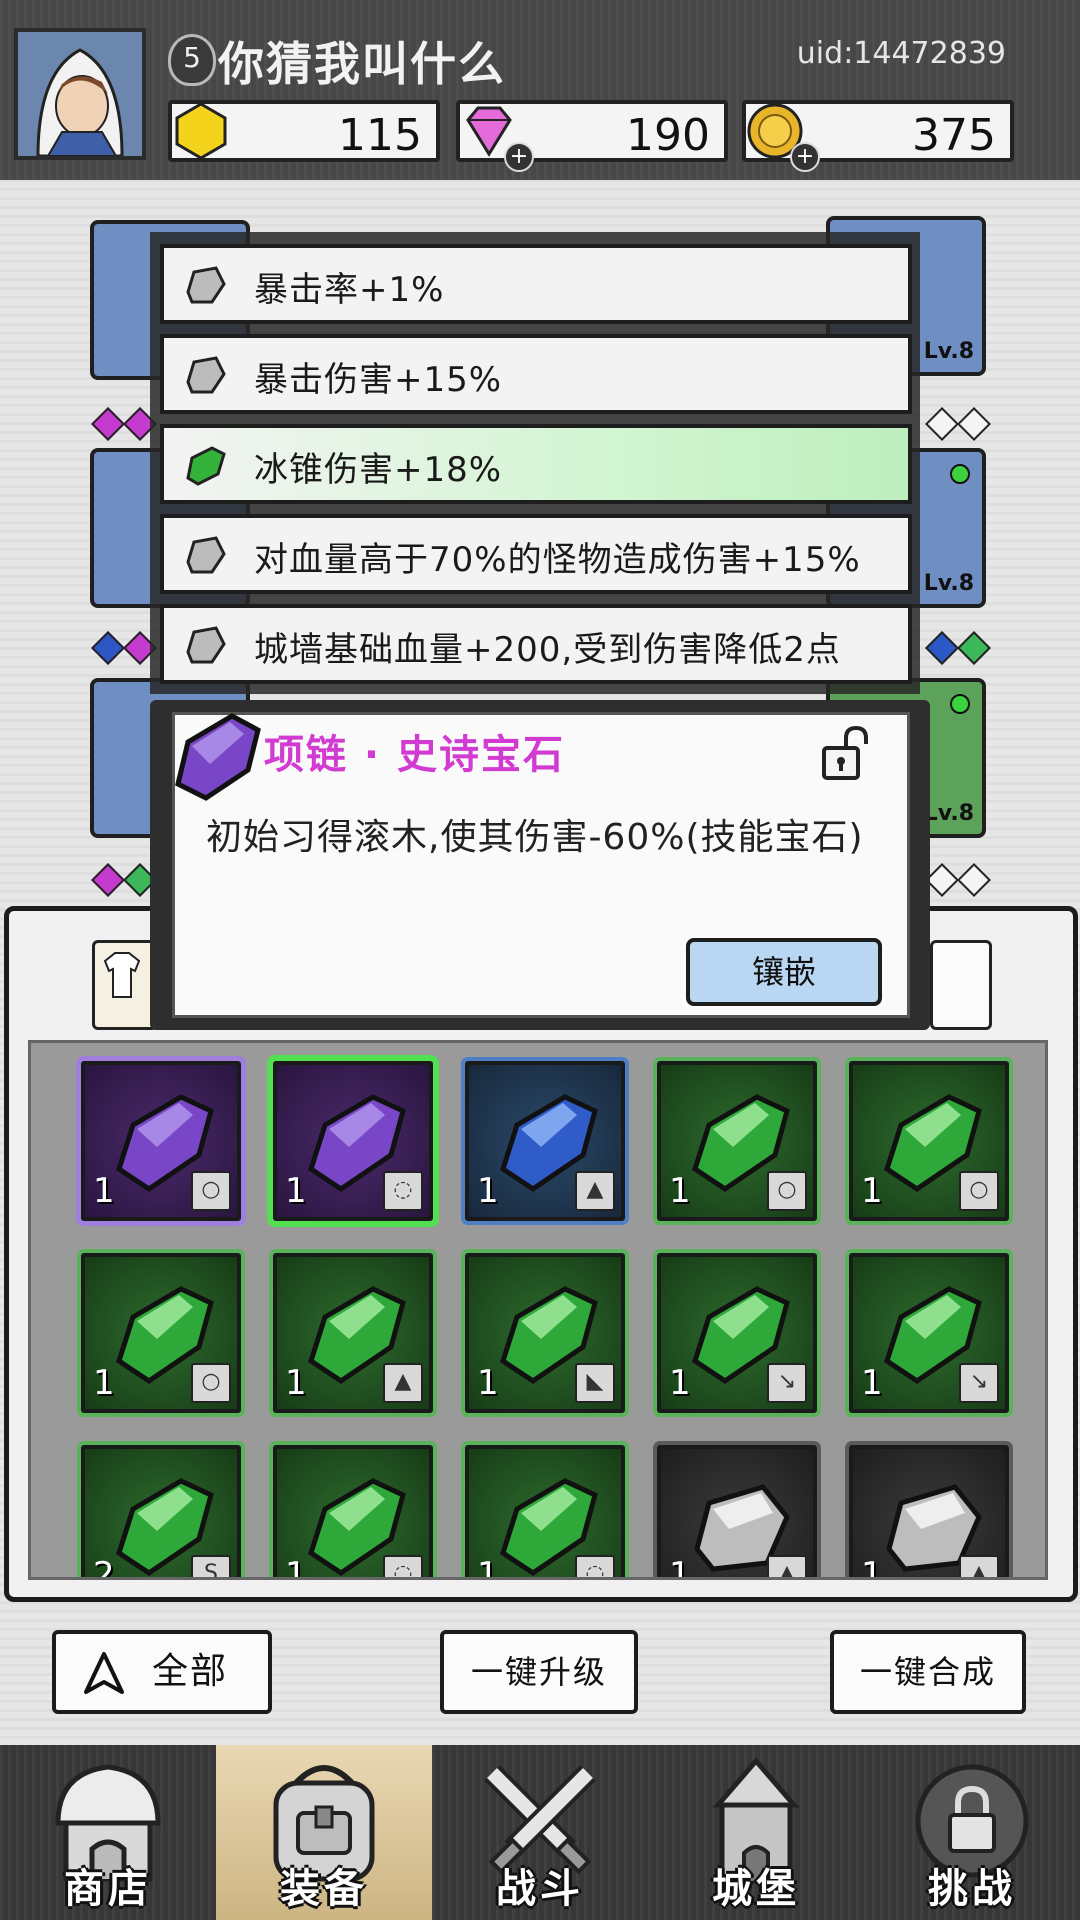  Describe the element at coordinates (536, 374) in the screenshot. I see `stat-row: 暴击伤害+15%` at that location.